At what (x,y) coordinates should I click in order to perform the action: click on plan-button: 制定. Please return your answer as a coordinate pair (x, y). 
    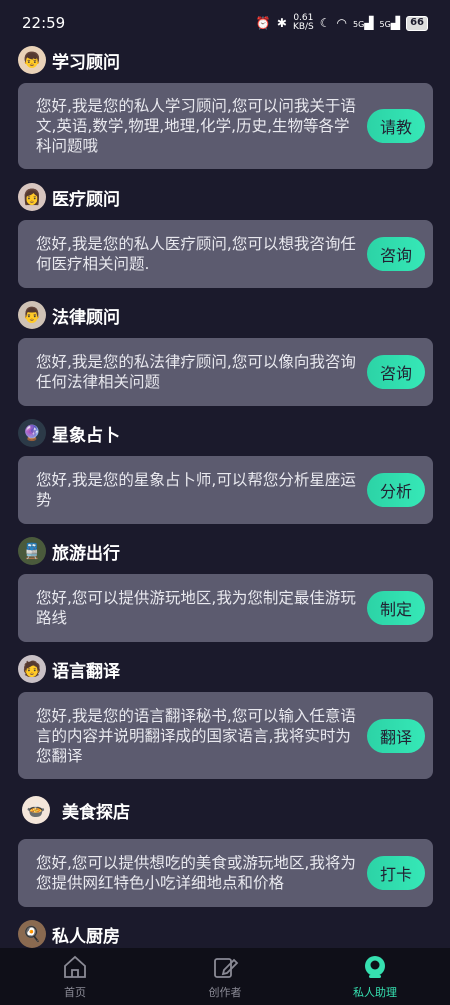
    Looking at the image, I should click on (396, 608).